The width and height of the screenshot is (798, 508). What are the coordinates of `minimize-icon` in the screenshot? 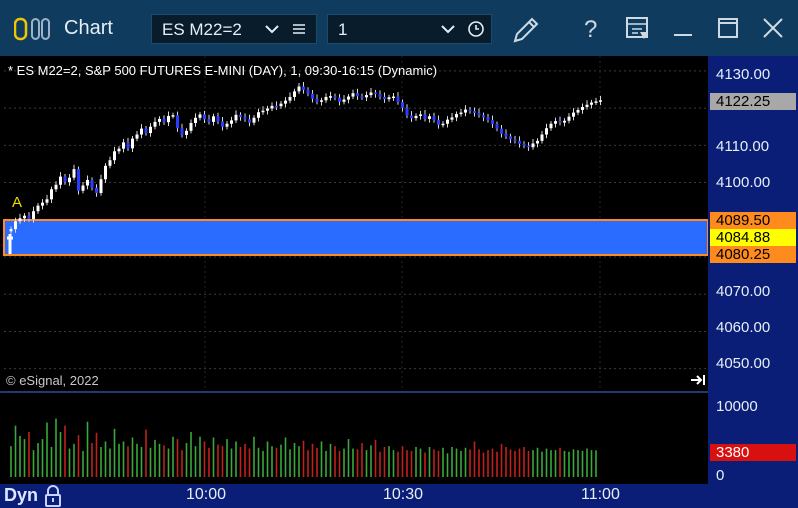 It's located at (683, 28).